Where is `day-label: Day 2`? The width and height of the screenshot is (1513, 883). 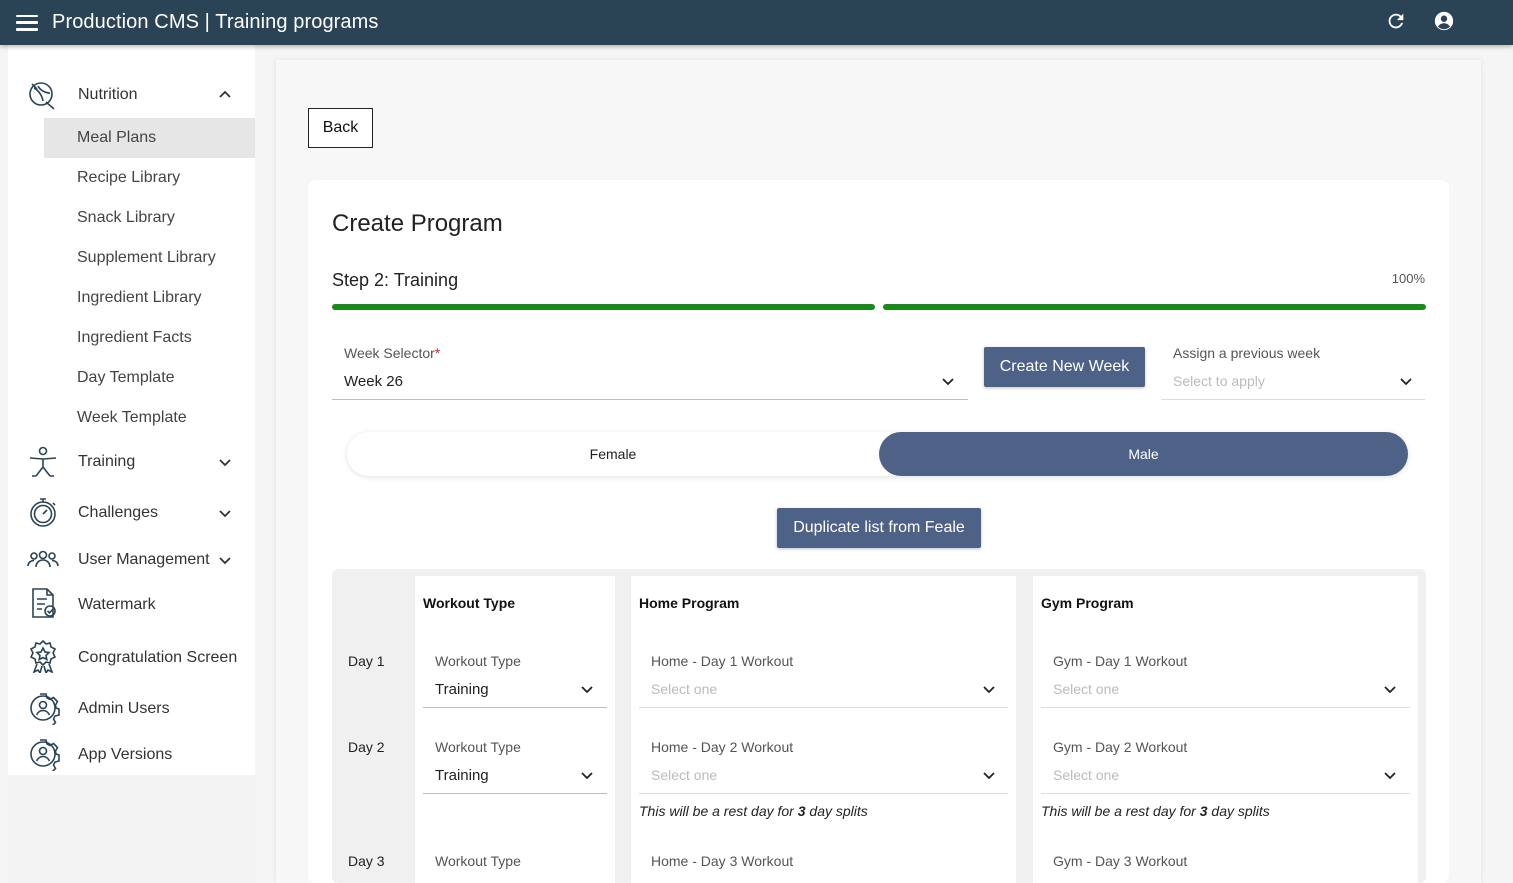
day-label: Day 2 is located at coordinates (366, 747).